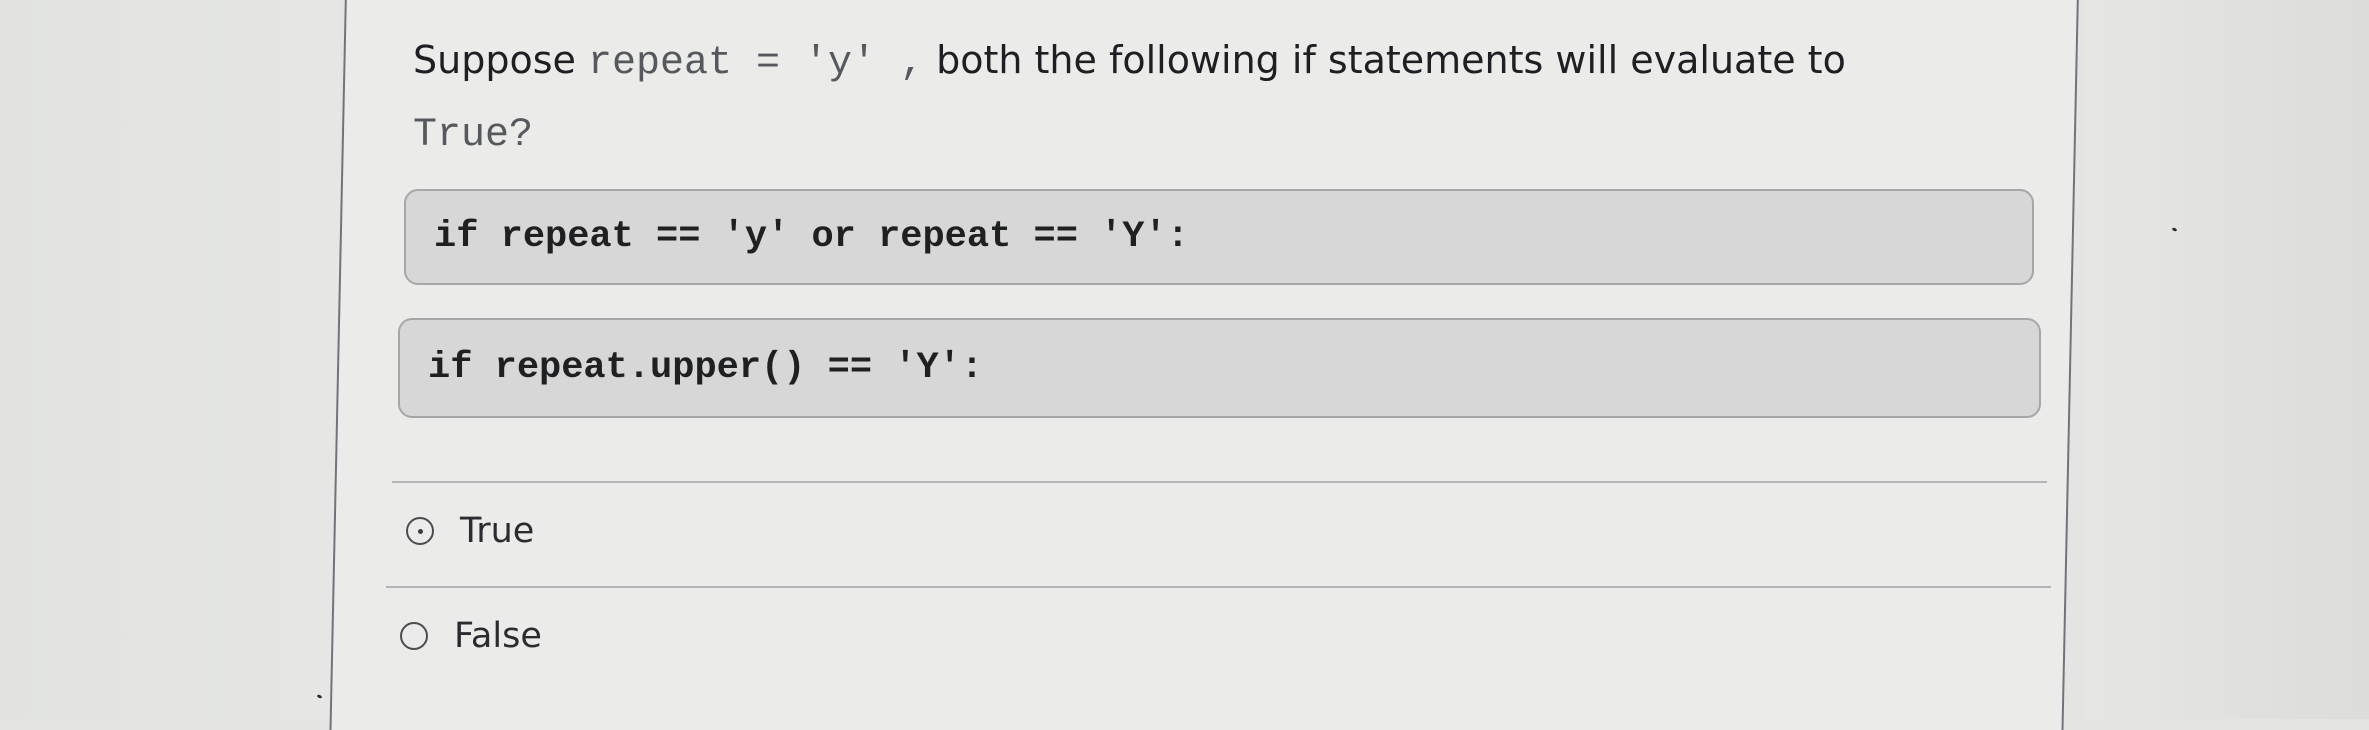 This screenshot has width=2369, height=730. Describe the element at coordinates (811, 237) in the screenshot. I see `code-snippet-1-text: if repeat == 'y' or repeat == 'Y':` at that location.